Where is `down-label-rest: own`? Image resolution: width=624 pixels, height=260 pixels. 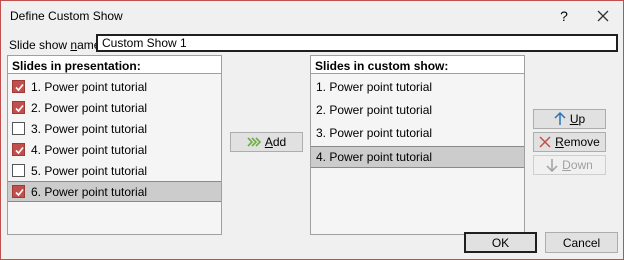 down-label-rest: own is located at coordinates (581, 165).